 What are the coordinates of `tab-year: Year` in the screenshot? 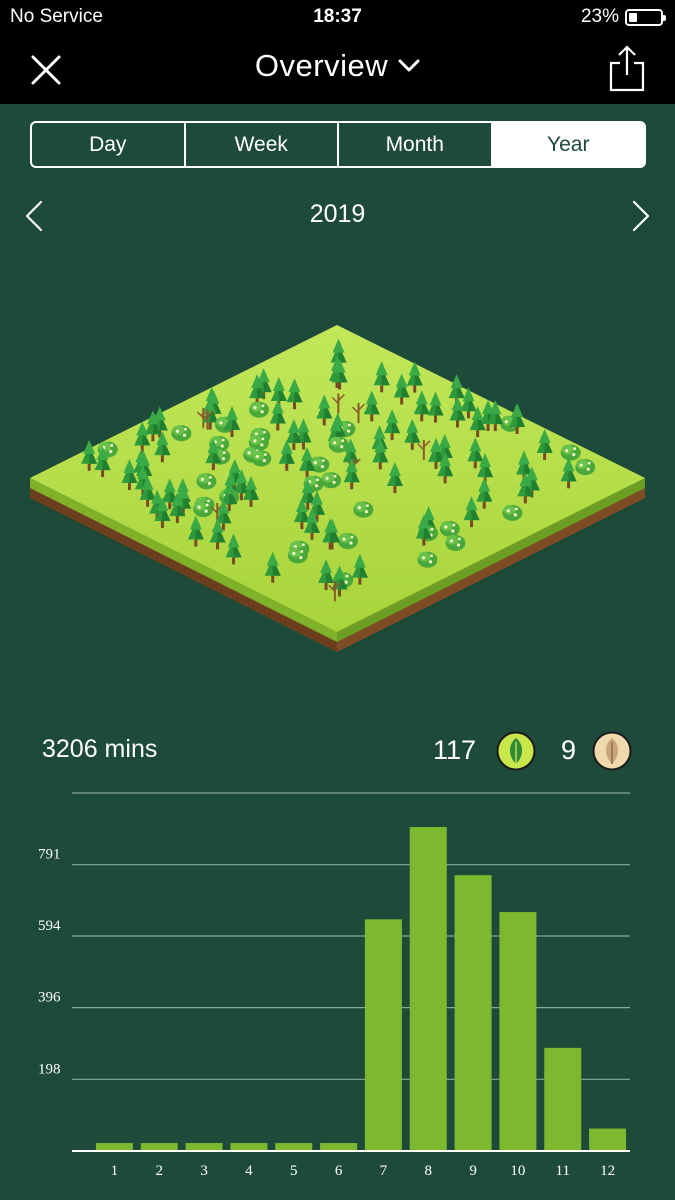 It's located at (568, 144).